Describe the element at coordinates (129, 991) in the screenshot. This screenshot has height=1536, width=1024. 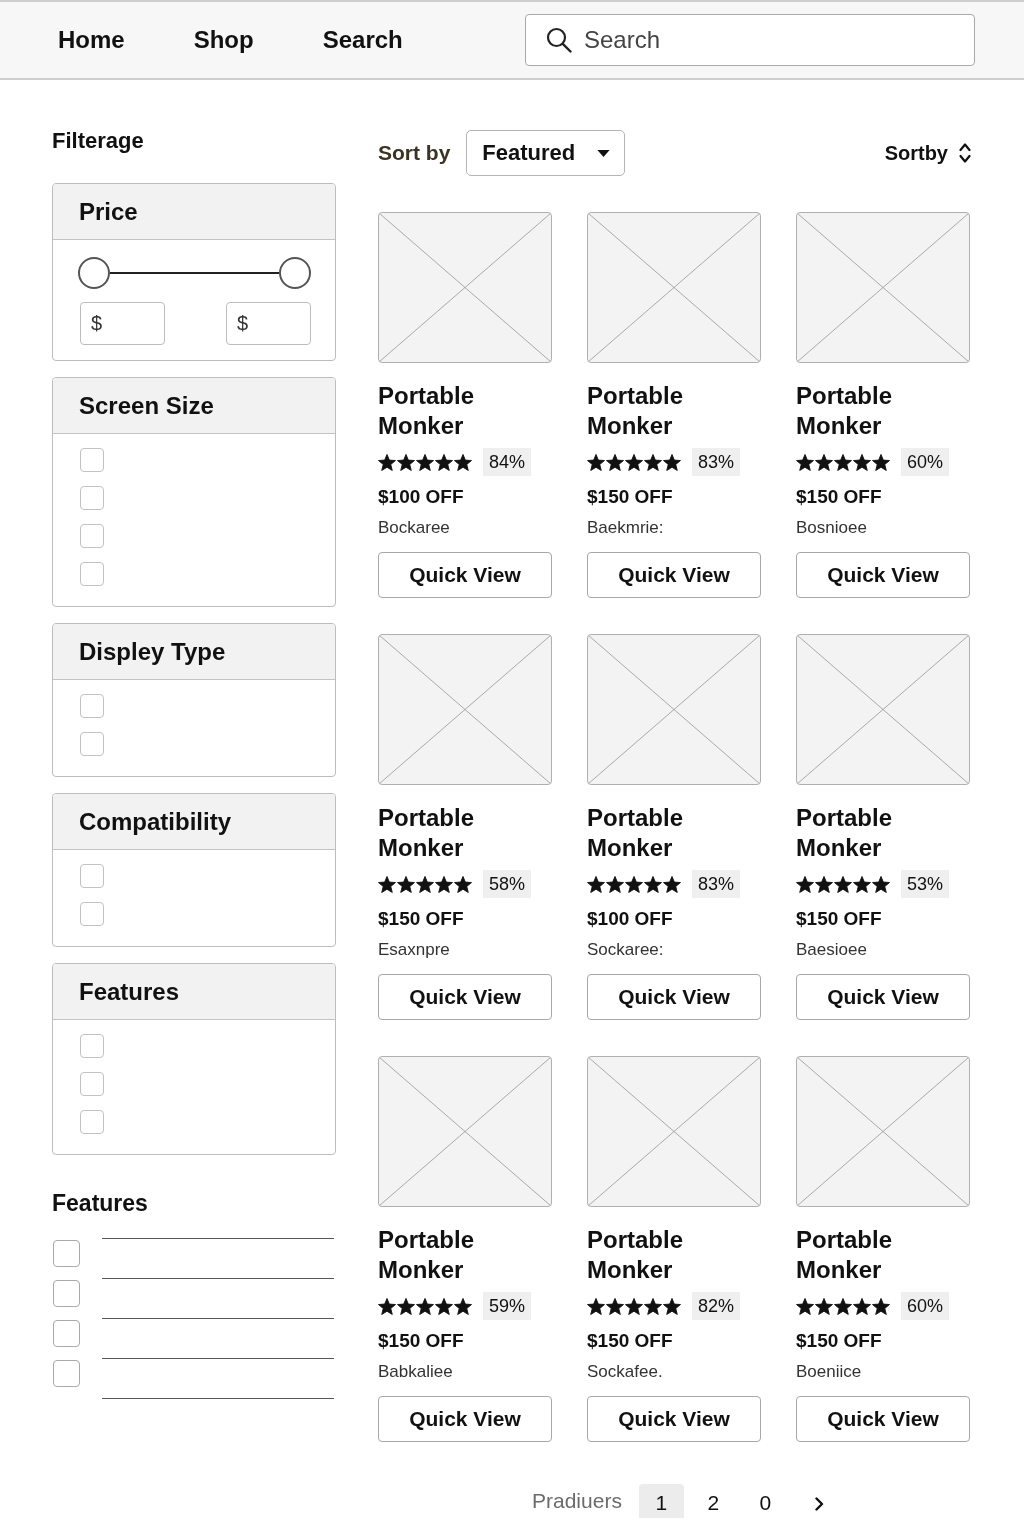
I see `filter-panel-title: Features` at that location.